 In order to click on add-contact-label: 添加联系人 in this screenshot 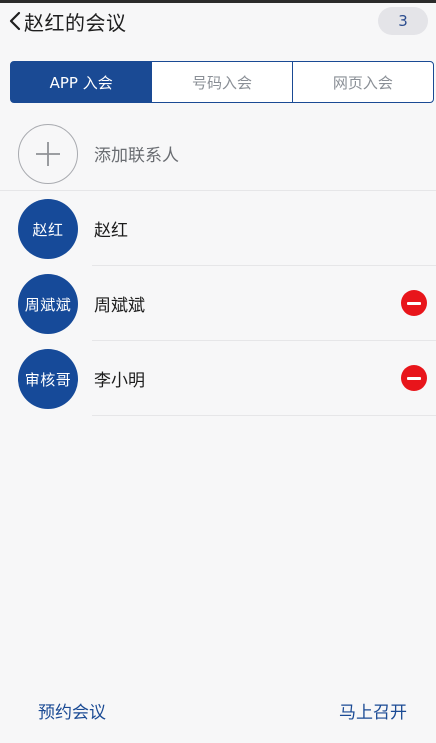, I will do `click(136, 156)`.